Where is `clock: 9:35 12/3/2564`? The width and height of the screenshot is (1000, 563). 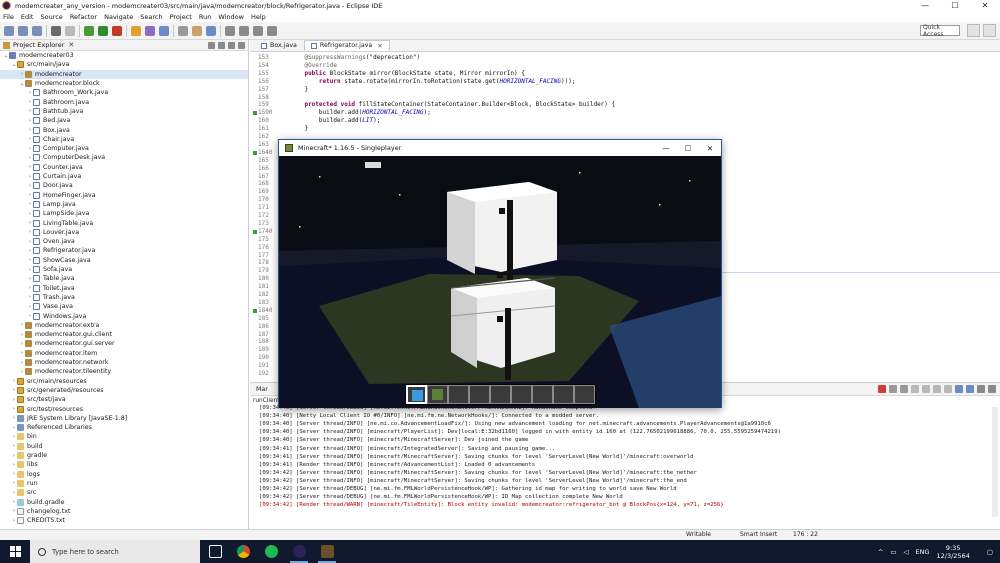
clock: 9:35 12/3/2564 is located at coordinates (957, 552).